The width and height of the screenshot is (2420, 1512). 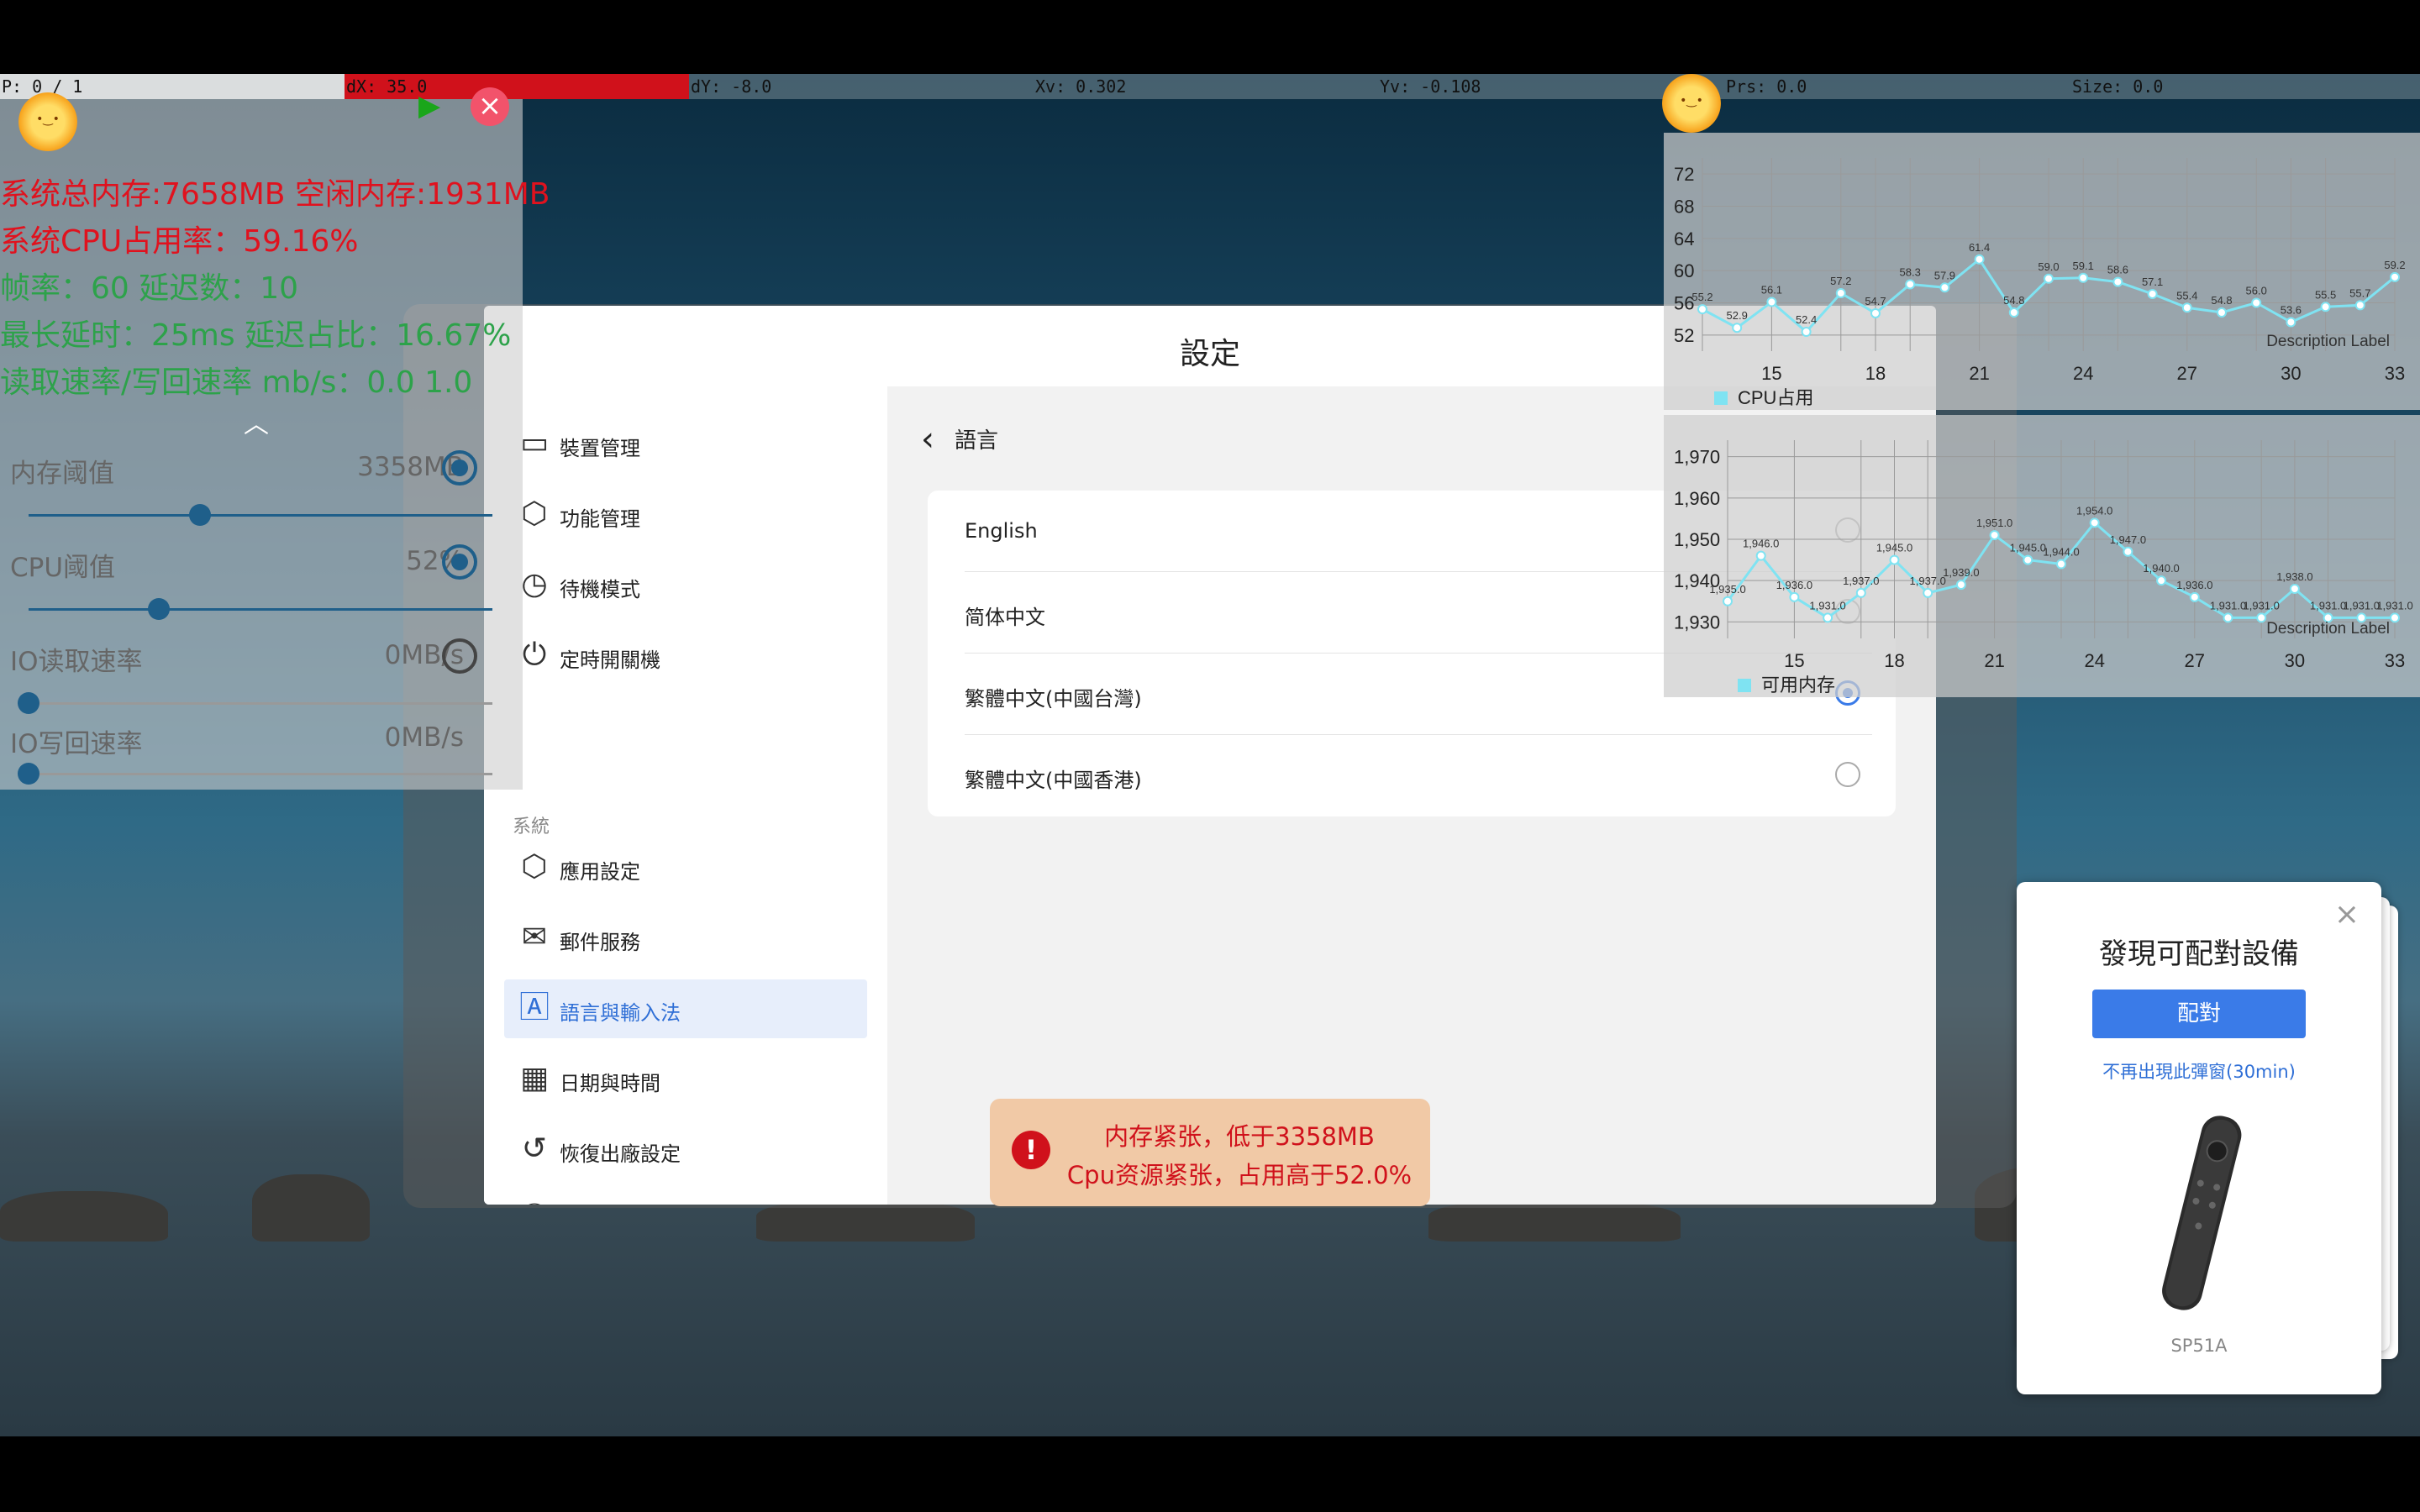 I want to click on y-tick-label: 1,970, so click(x=1697, y=457).